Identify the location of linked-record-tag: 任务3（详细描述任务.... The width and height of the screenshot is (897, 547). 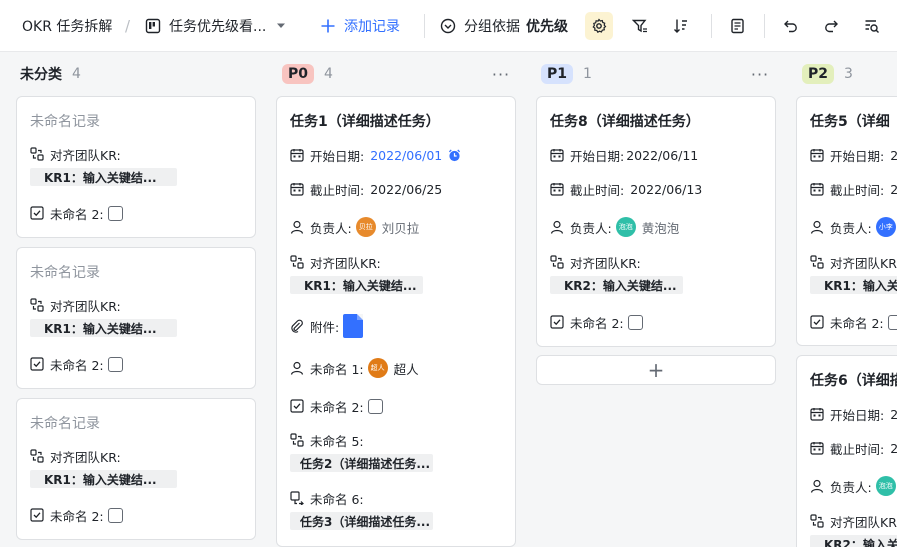
(361, 521).